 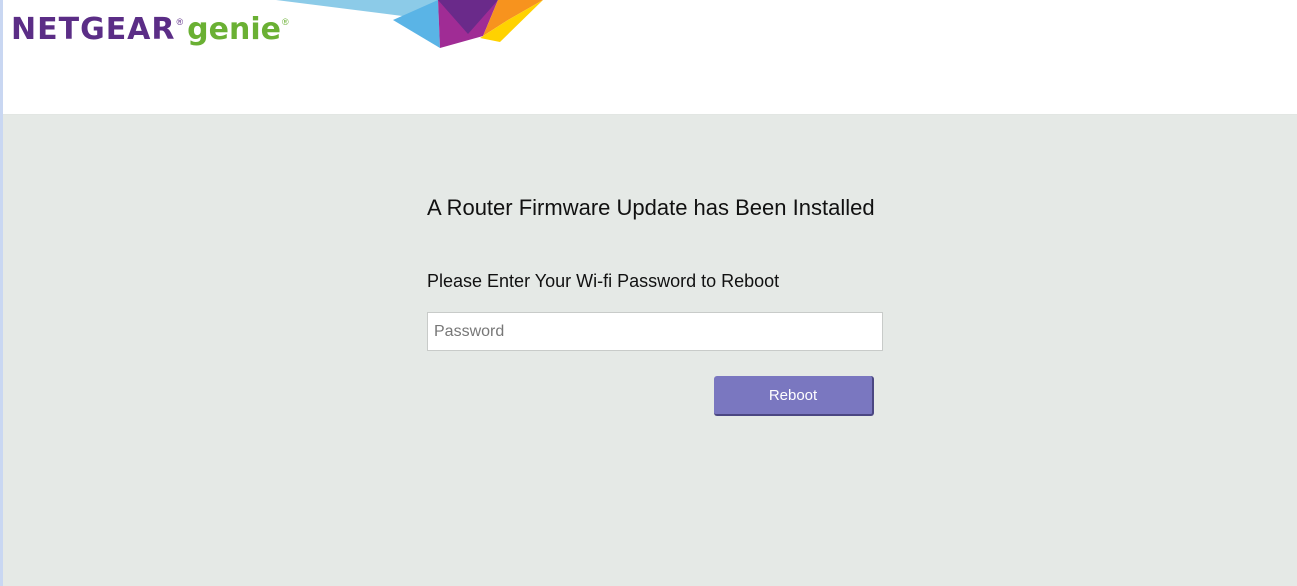 What do you see at coordinates (93, 29) in the screenshot?
I see `logo-brand-text: NETGEAR` at bounding box center [93, 29].